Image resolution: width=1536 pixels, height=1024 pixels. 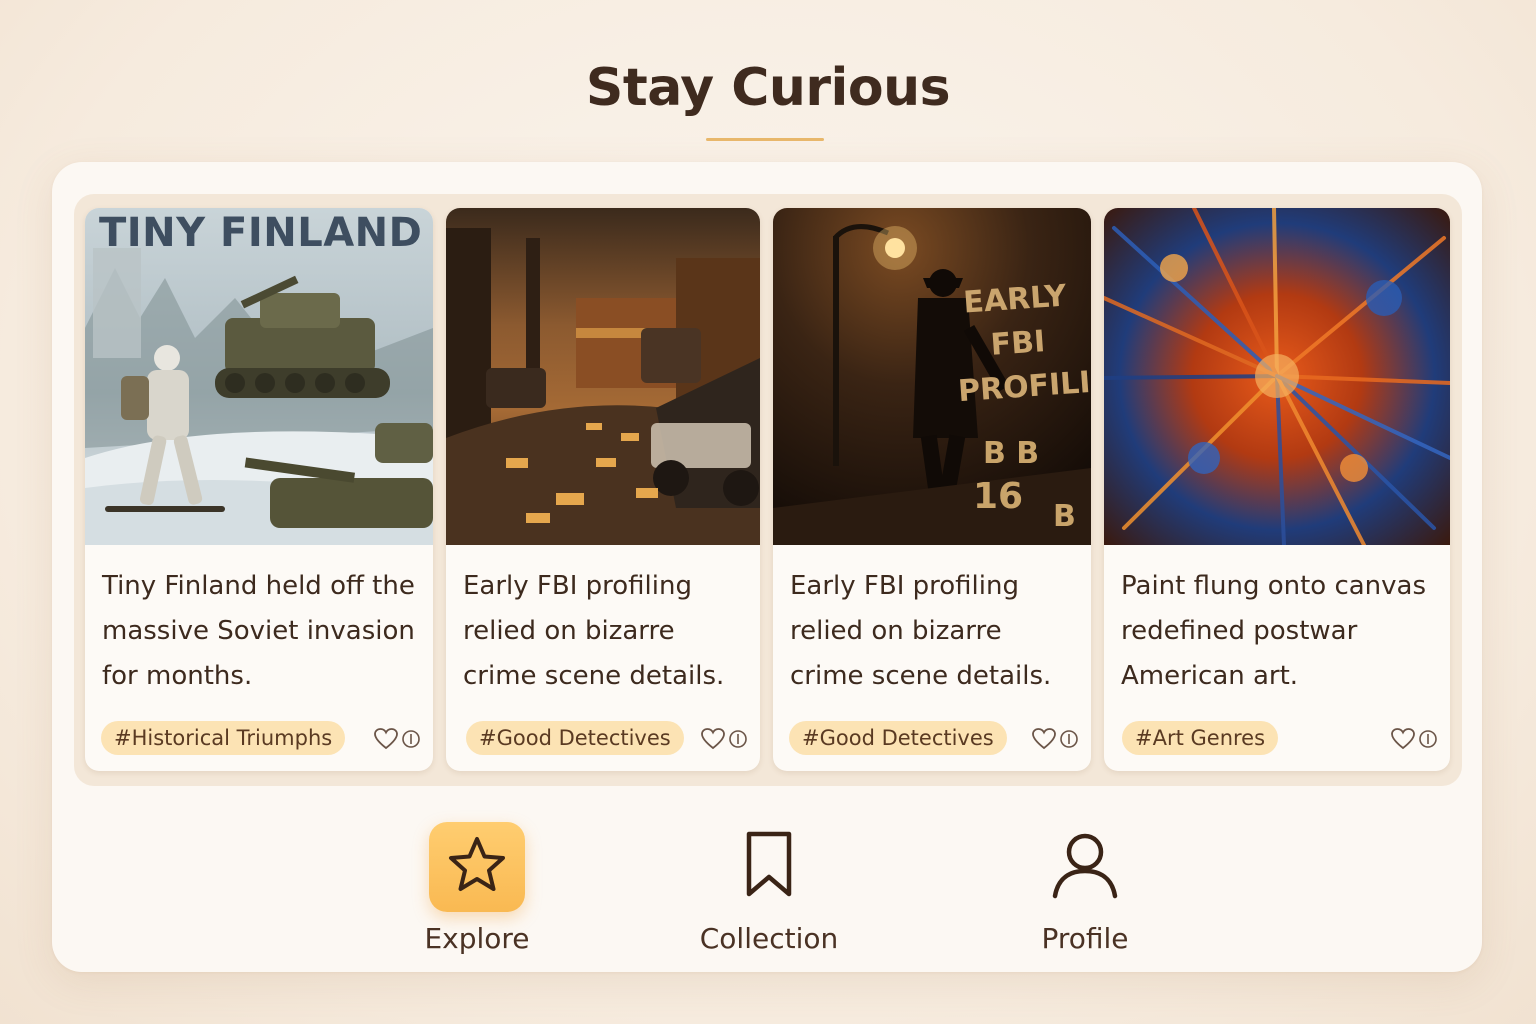 What do you see at coordinates (769, 938) in the screenshot?
I see `nav-label: Collection` at bounding box center [769, 938].